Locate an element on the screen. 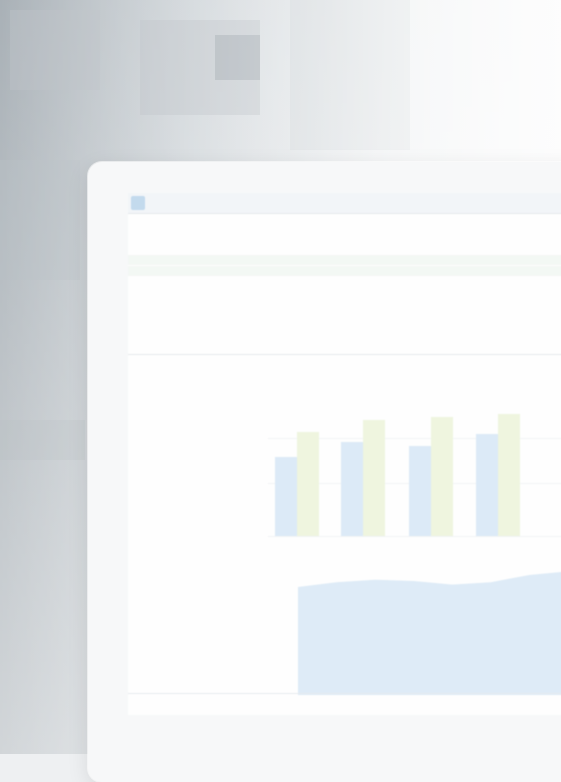  app-logo-icon is located at coordinates (138, 203).